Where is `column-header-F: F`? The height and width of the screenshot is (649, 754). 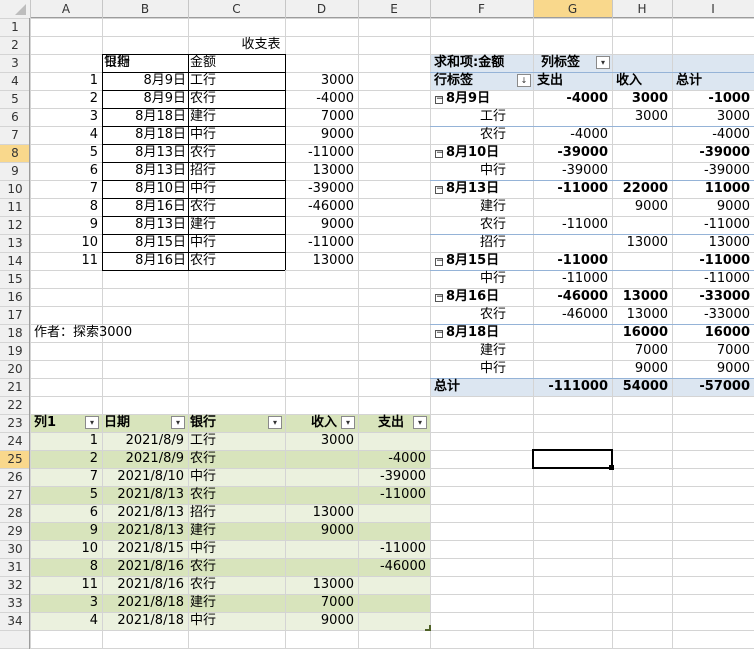 column-header-F: F is located at coordinates (481, 9).